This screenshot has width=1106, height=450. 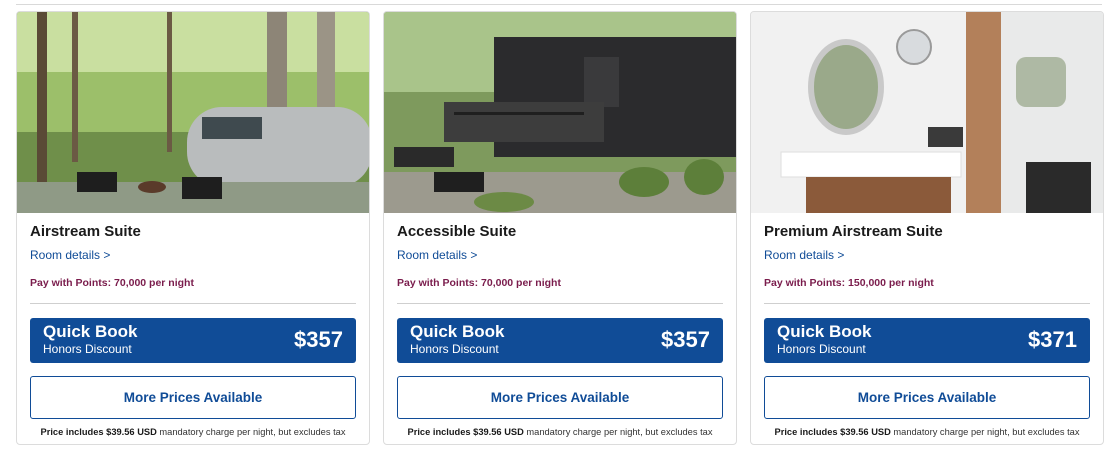 What do you see at coordinates (927, 340) in the screenshot?
I see `quick-book-button: Quick Book Honors Discount $371` at bounding box center [927, 340].